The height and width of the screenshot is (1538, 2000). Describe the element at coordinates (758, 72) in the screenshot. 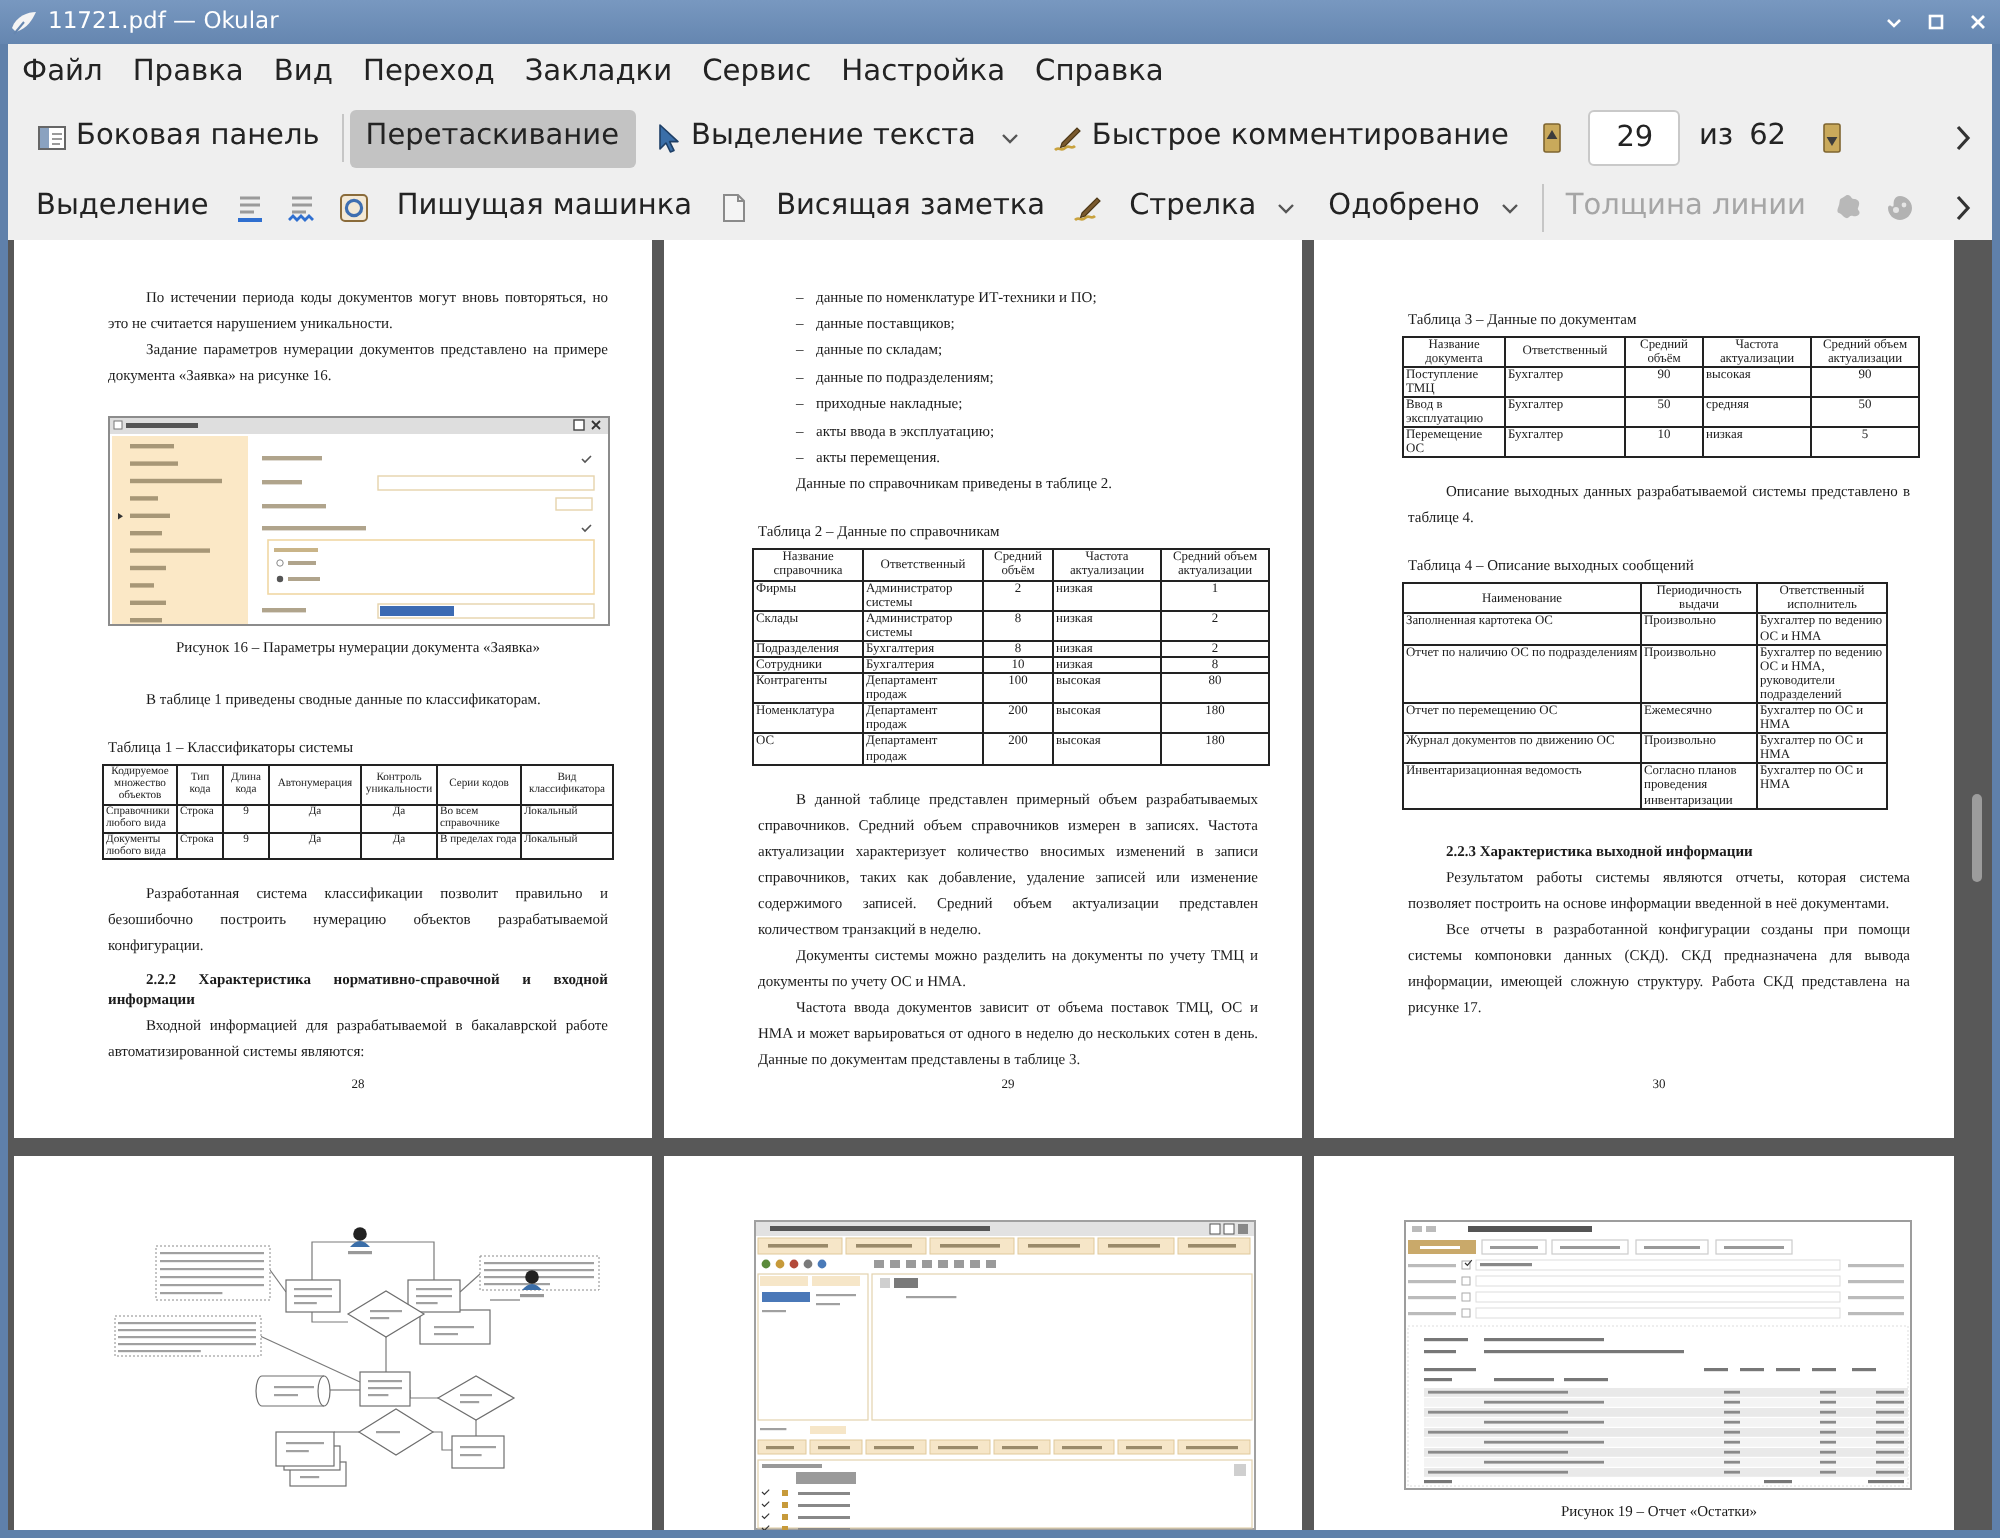

I see `menu-item: Сервис` at that location.